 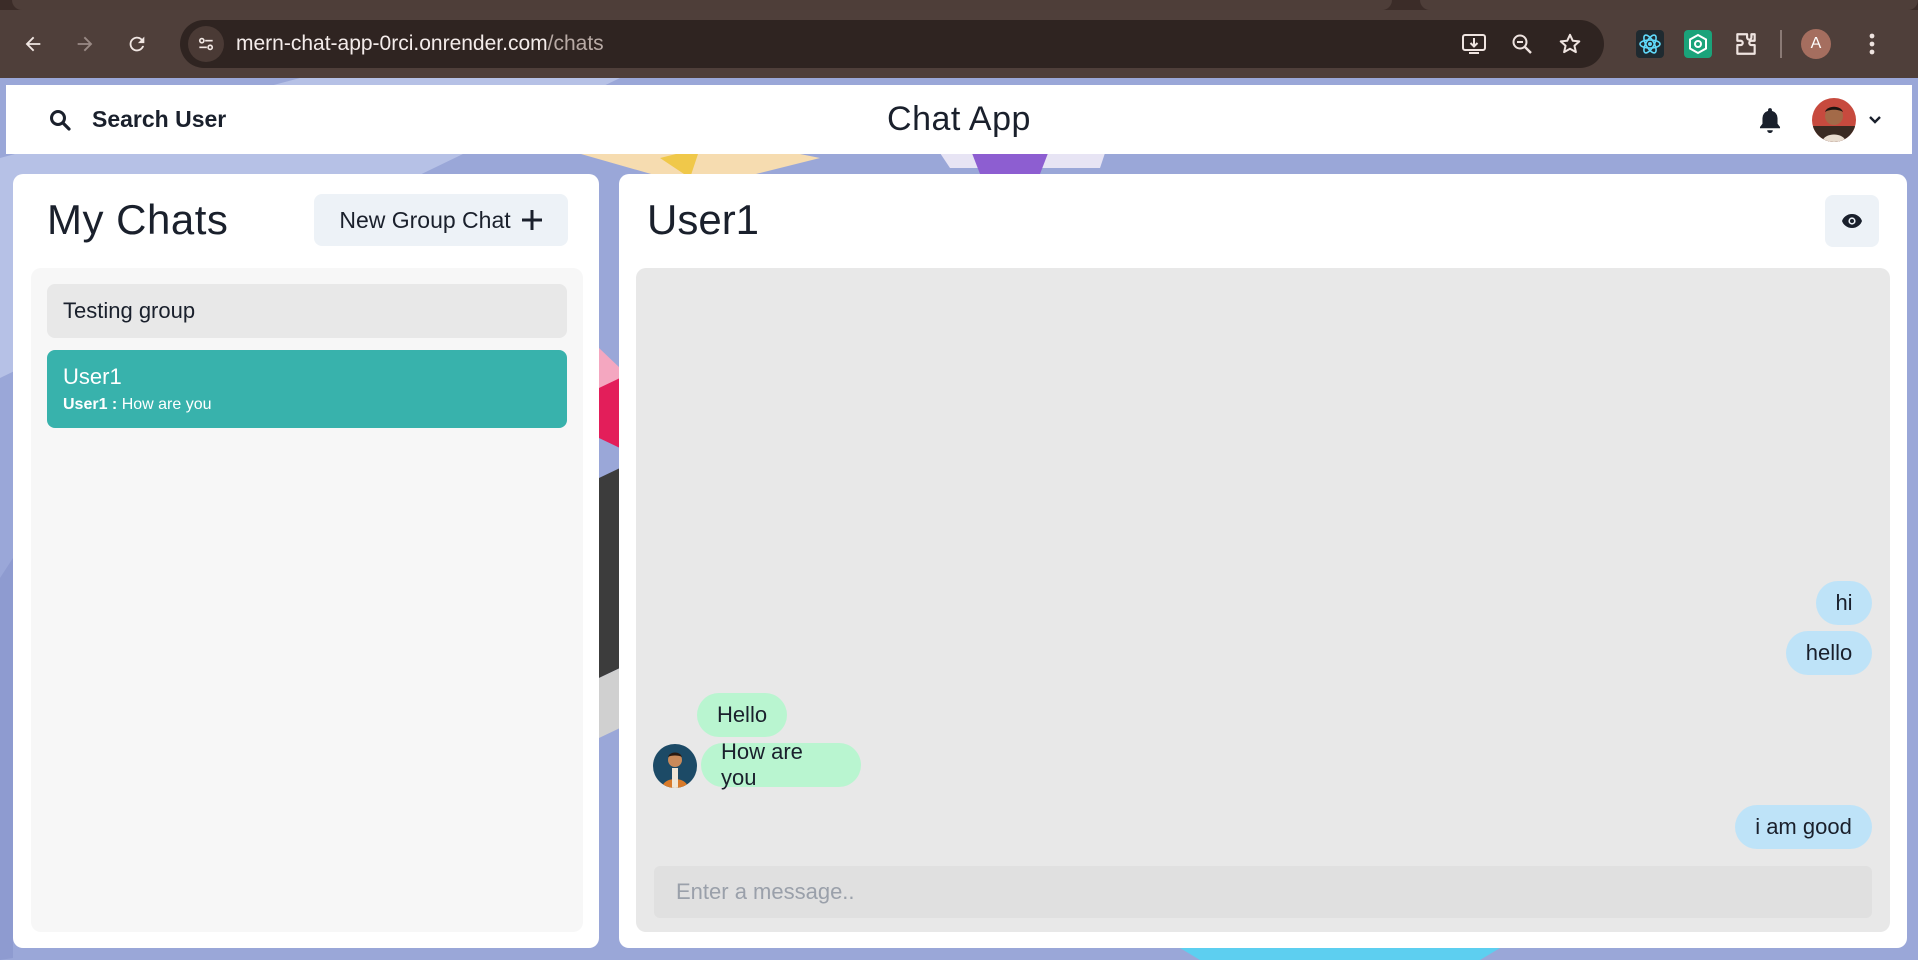 I want to click on latest-message-sender: User1 :, so click(x=90, y=404).